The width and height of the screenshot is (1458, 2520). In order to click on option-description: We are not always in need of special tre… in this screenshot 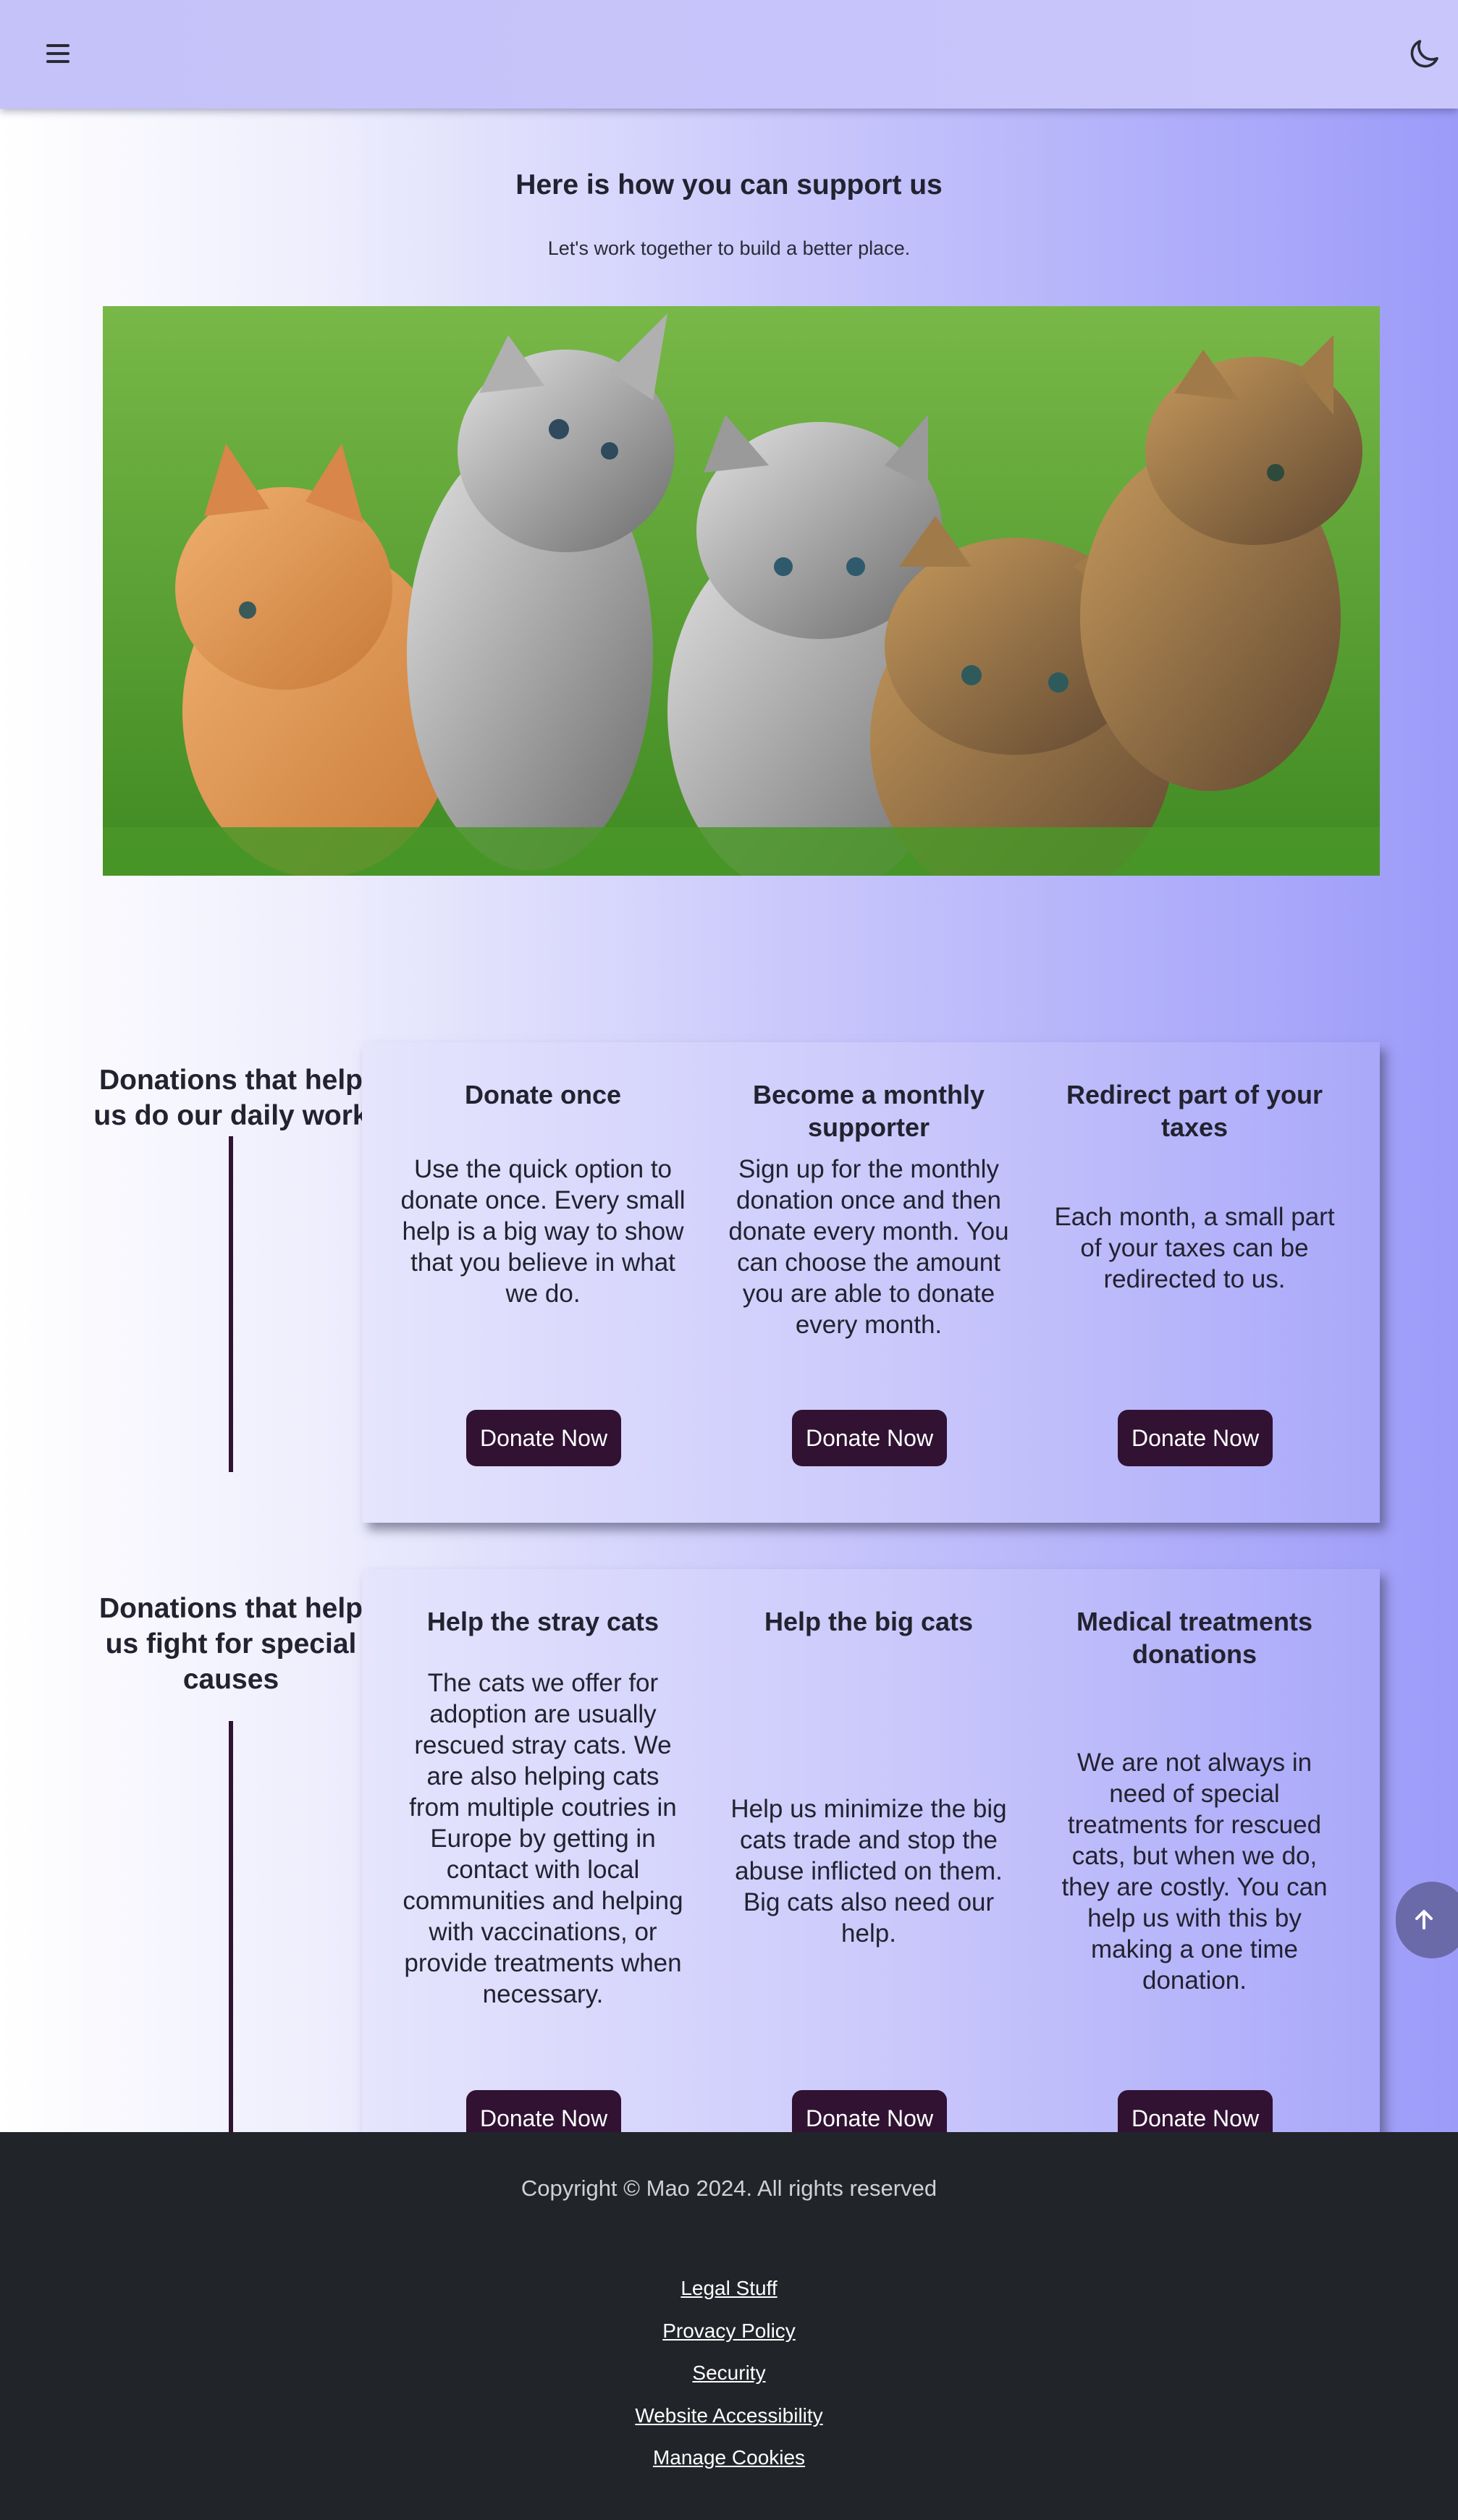, I will do `click(1194, 1872)`.